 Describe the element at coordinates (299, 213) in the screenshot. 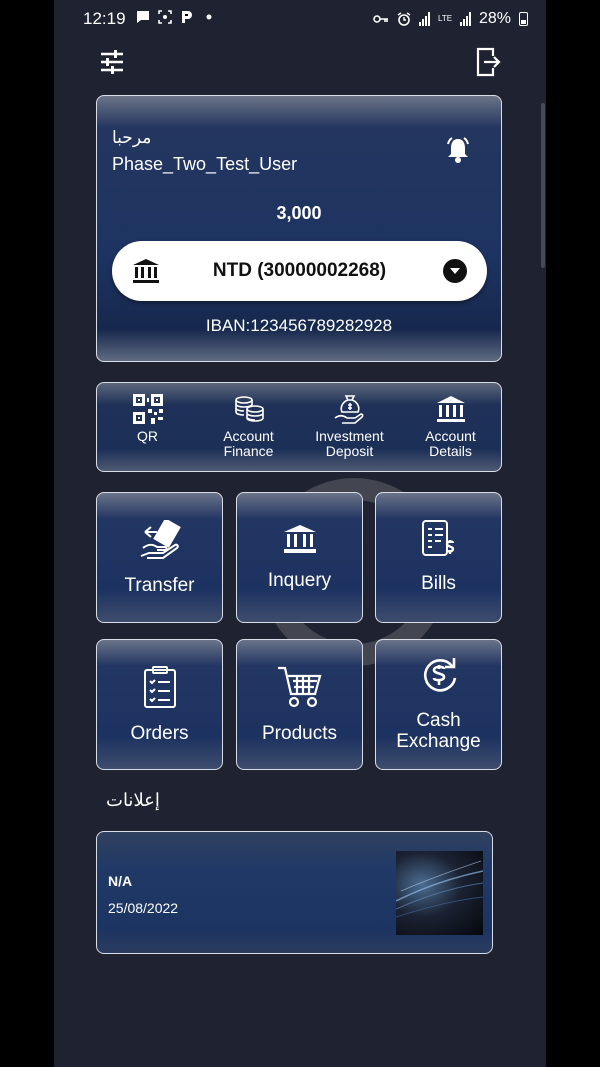

I see `account-balance: 3,000` at that location.